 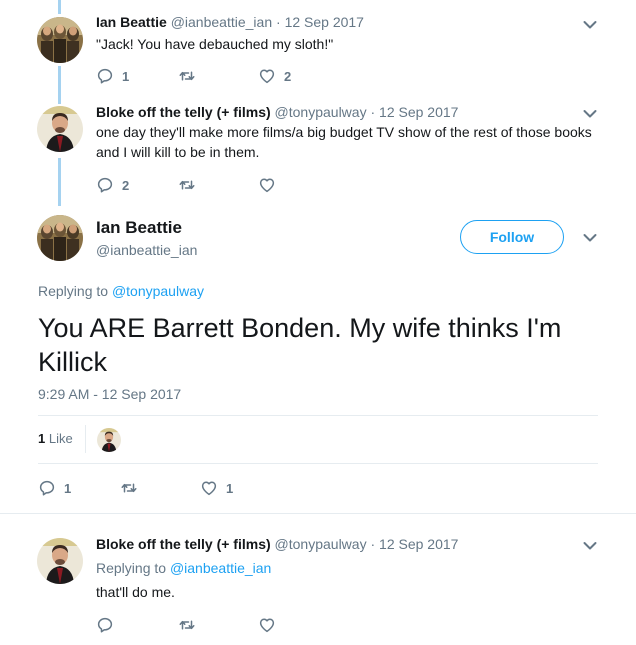 I want to click on tweet-text: that'll do me., so click(x=135, y=592).